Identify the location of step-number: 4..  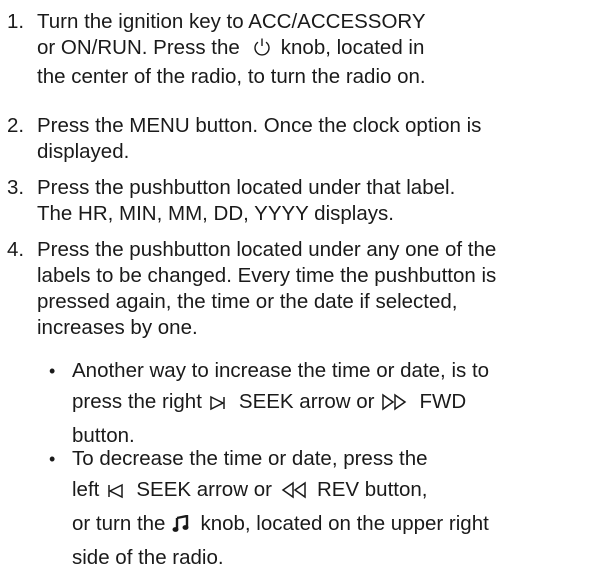
(16, 249).